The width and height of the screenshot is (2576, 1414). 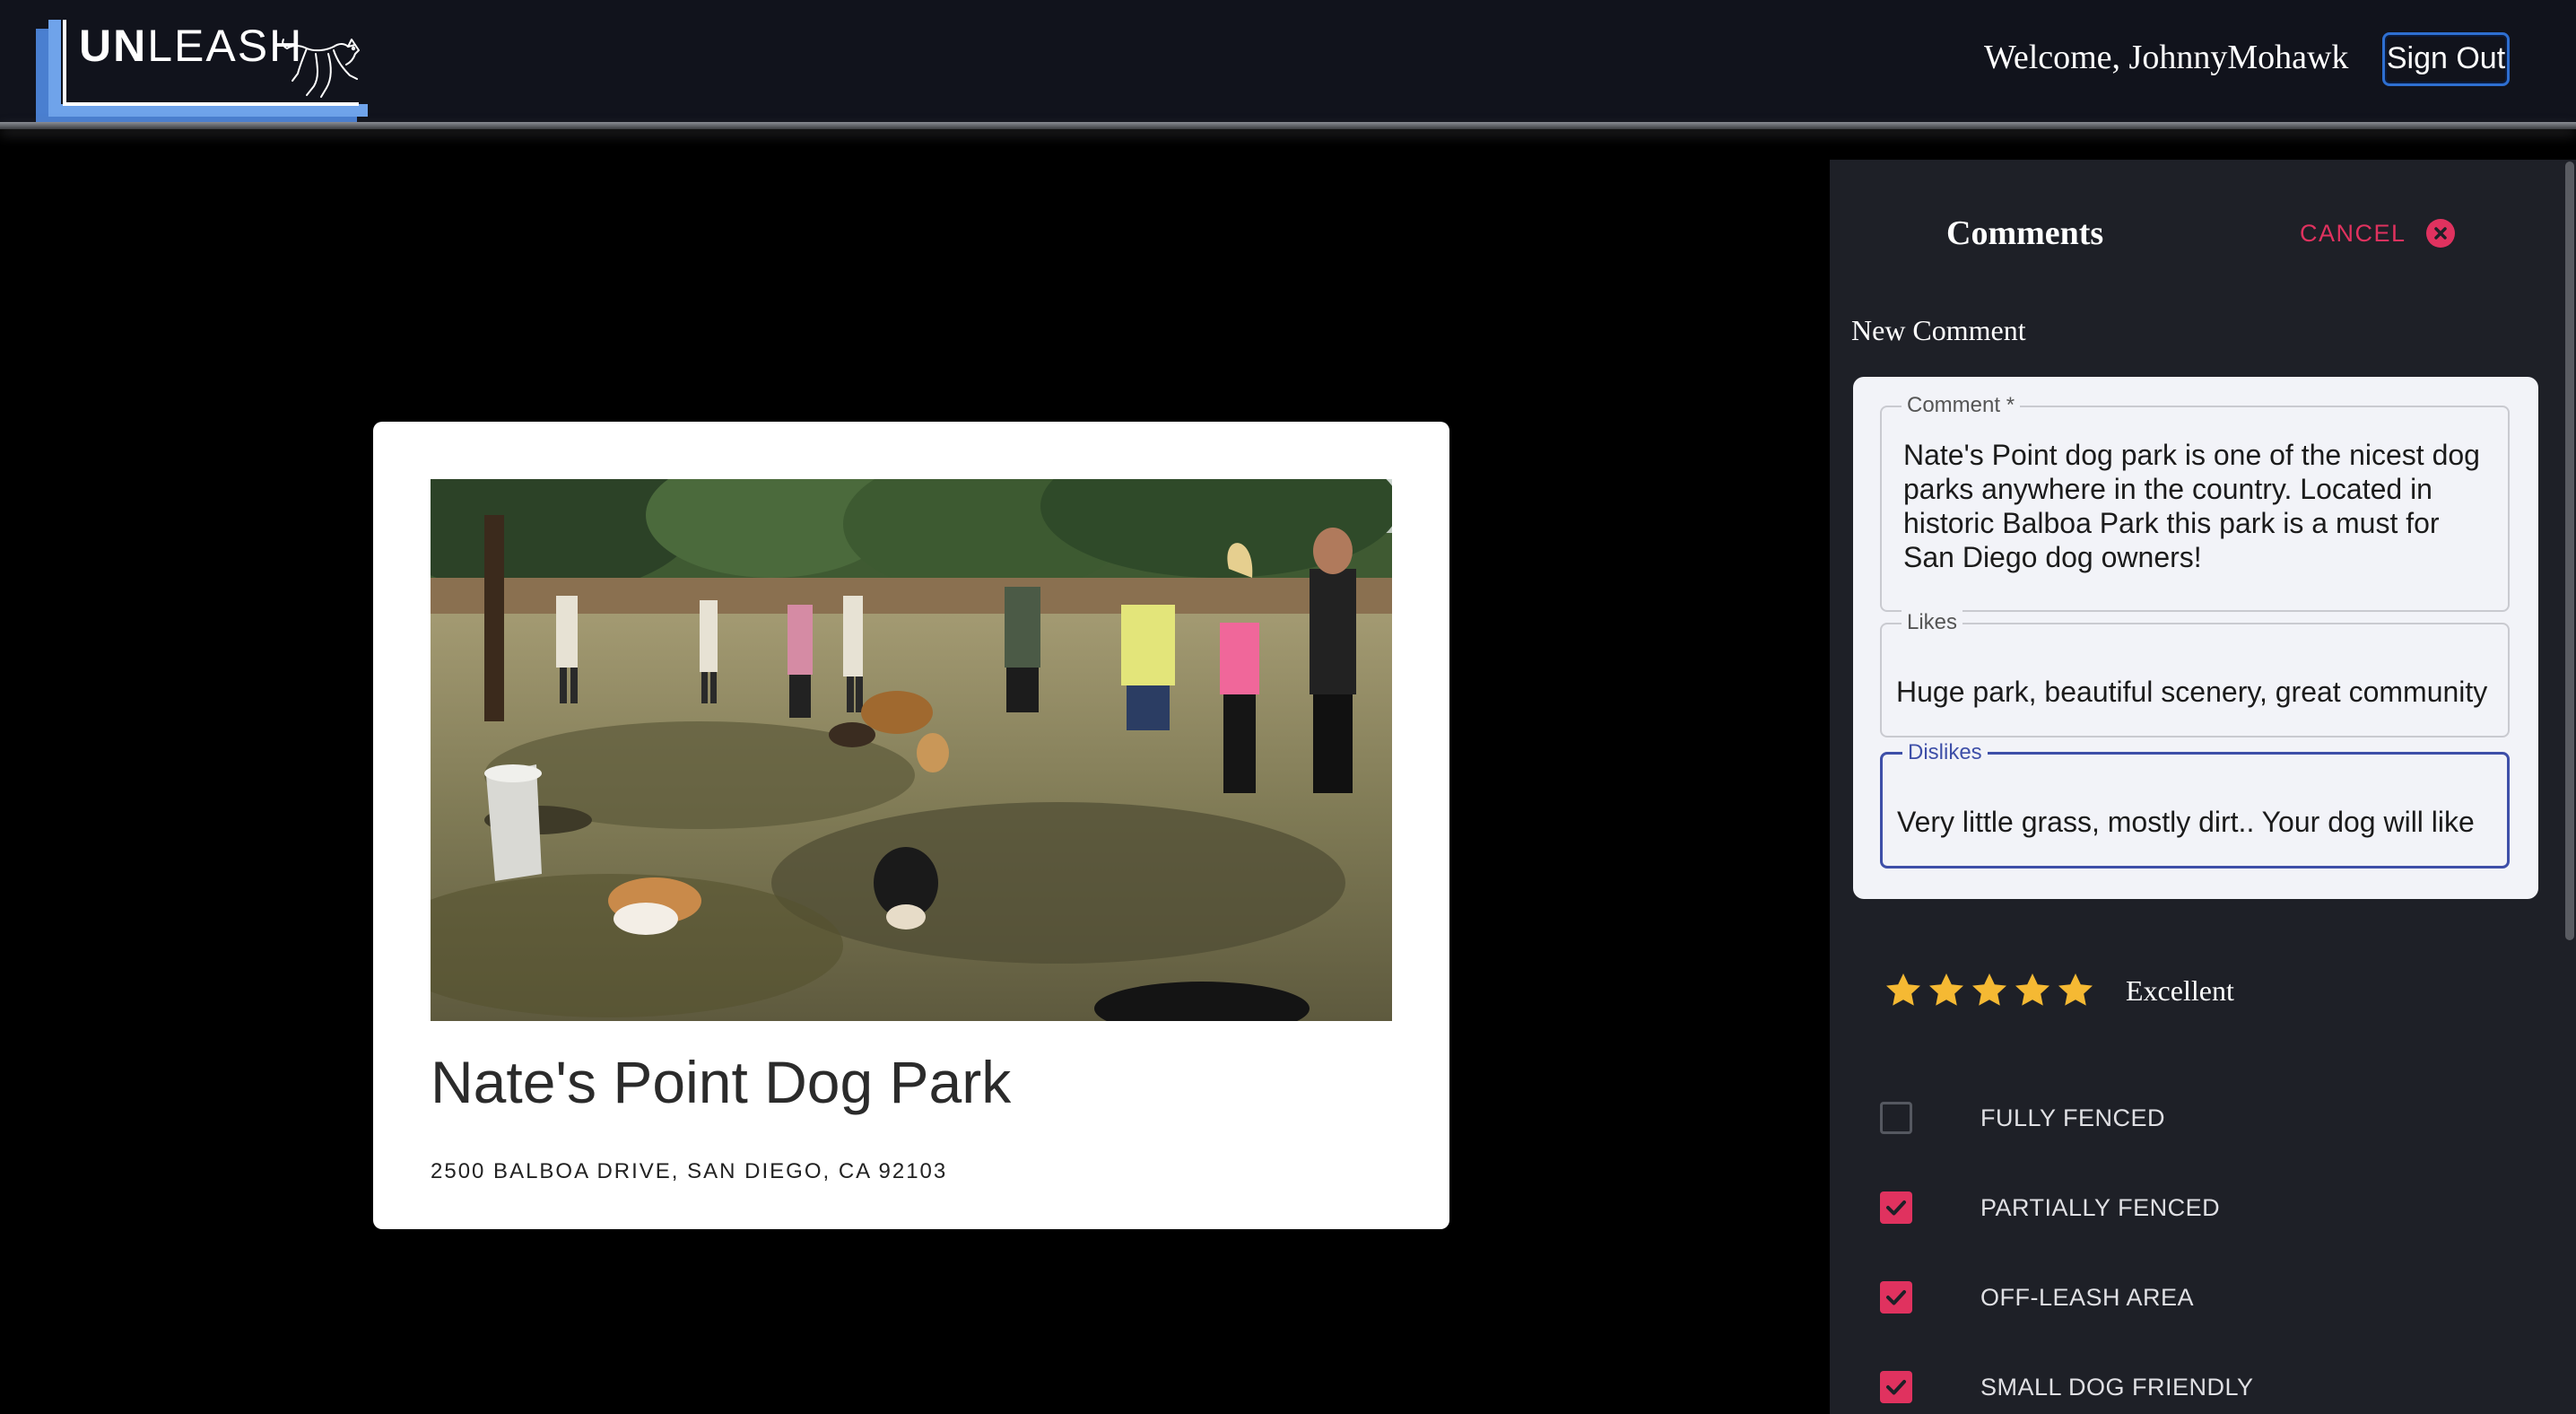 I want to click on likes-field-label: Likes, so click(x=1932, y=622).